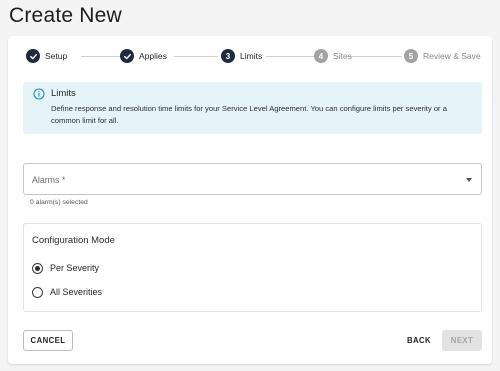  I want to click on radio-unselected-icon, so click(37, 292).